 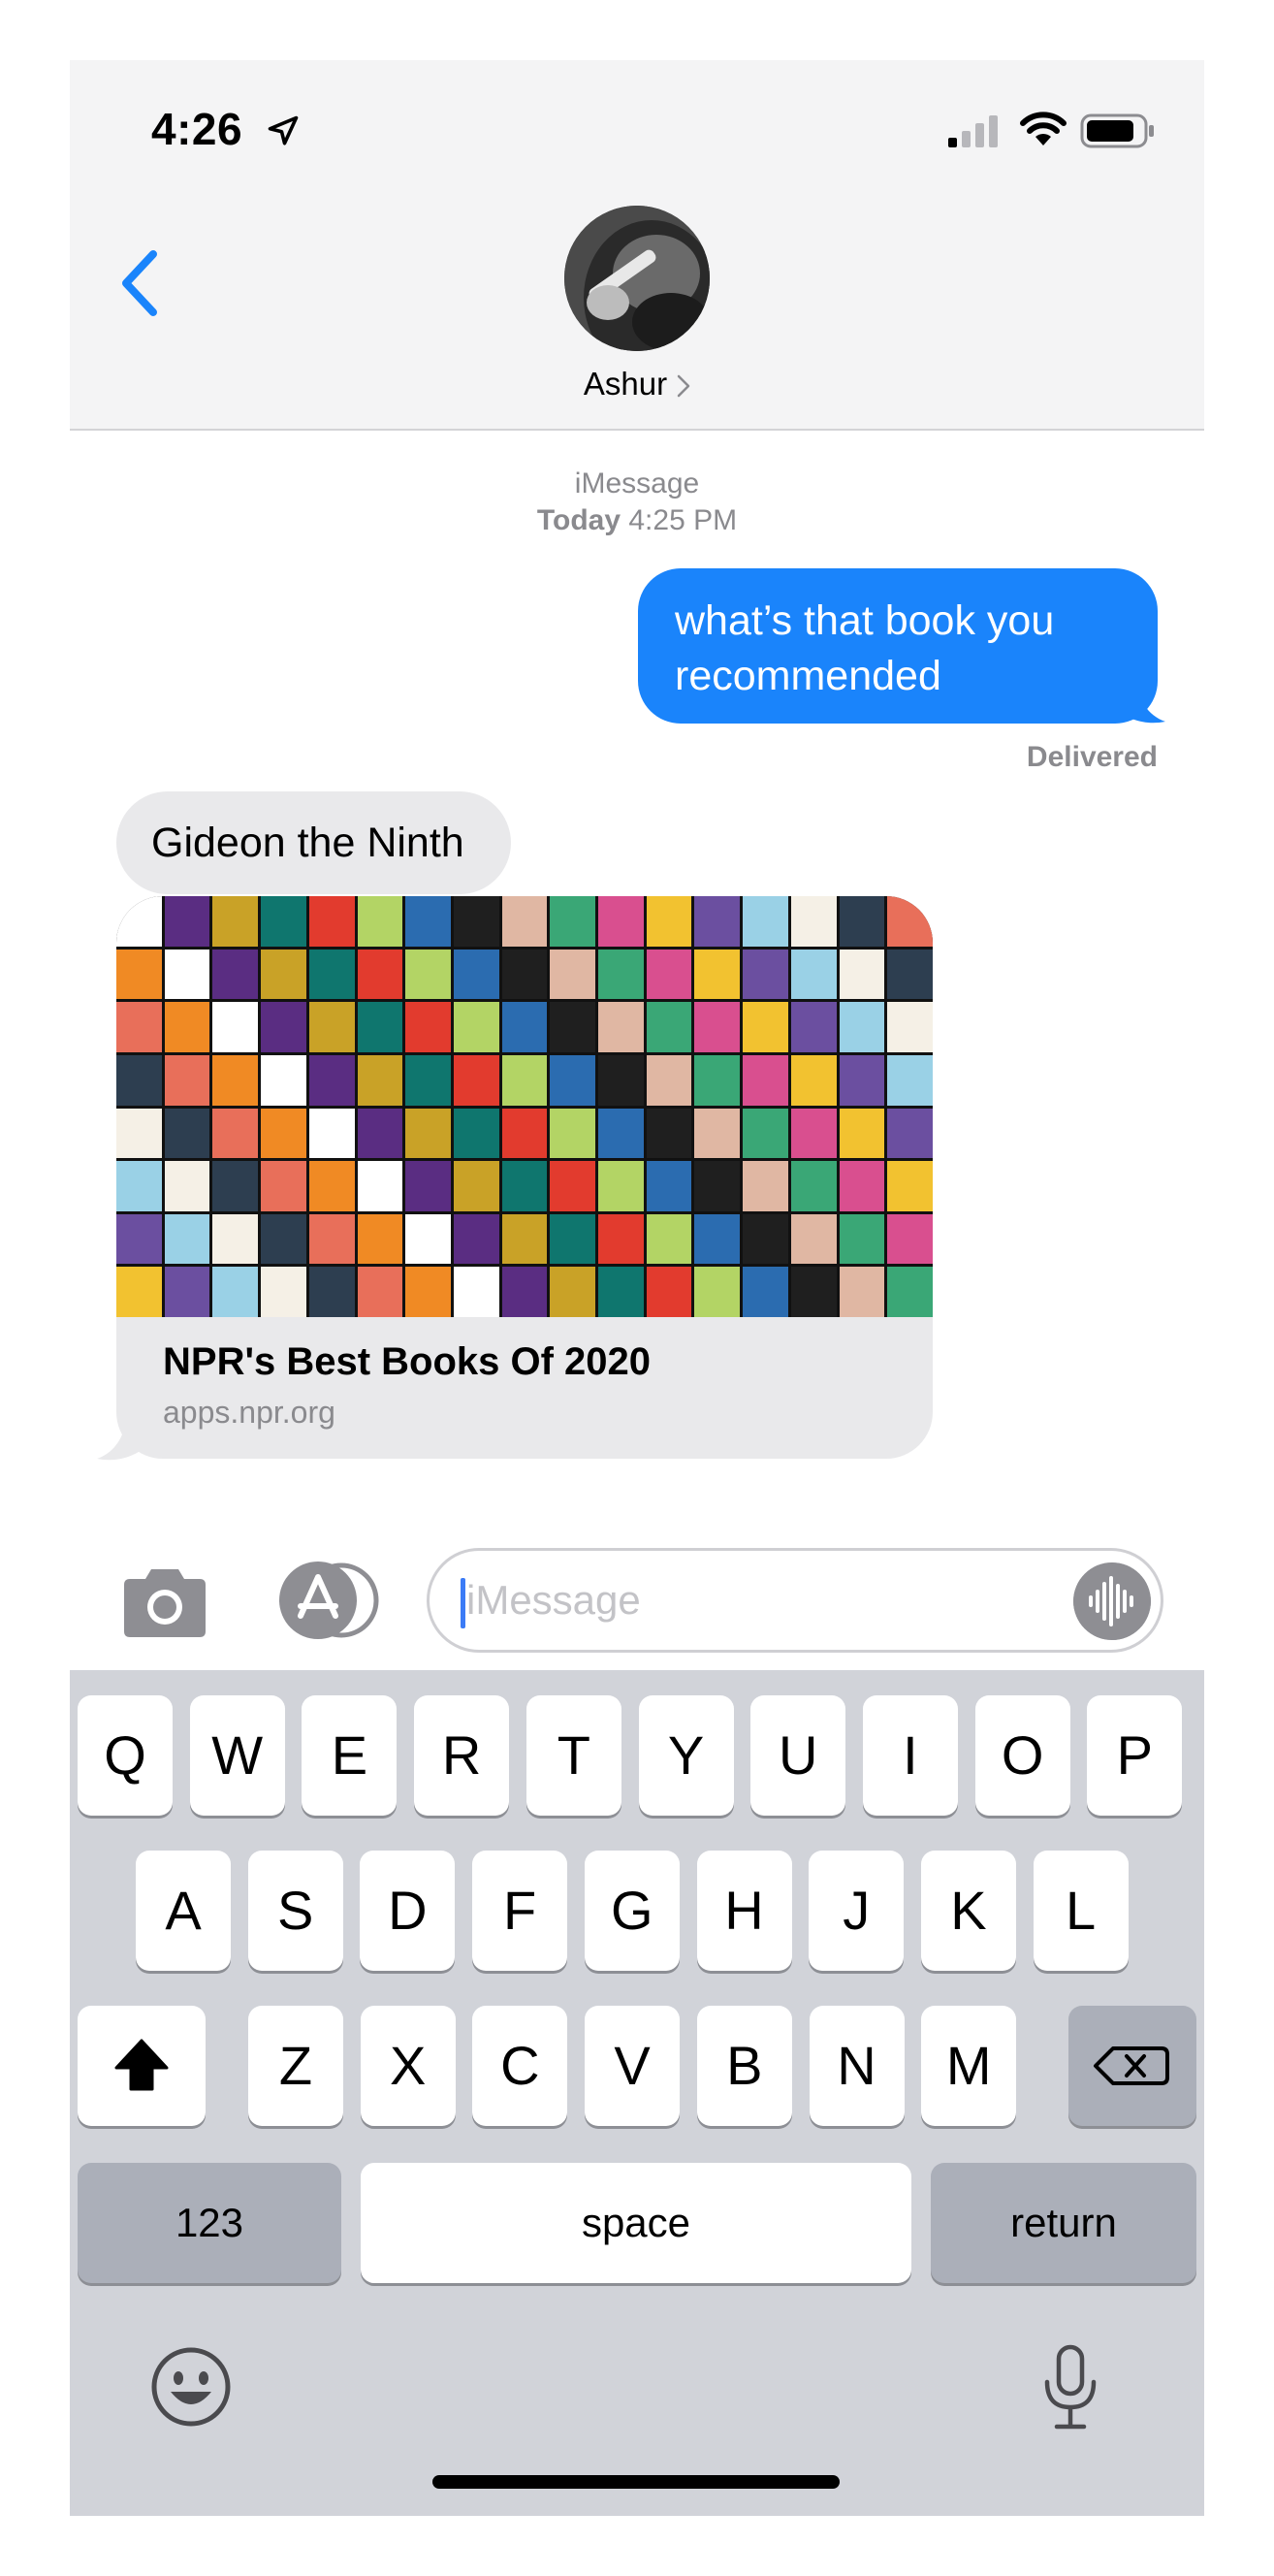 I want to click on link-preview-card: NPR's Best Books Of 2020 apps.npr.org, so click(x=524, y=1177).